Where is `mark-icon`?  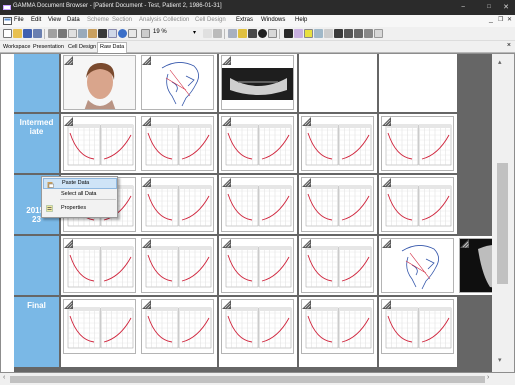
mark-icon is located at coordinates (308, 33).